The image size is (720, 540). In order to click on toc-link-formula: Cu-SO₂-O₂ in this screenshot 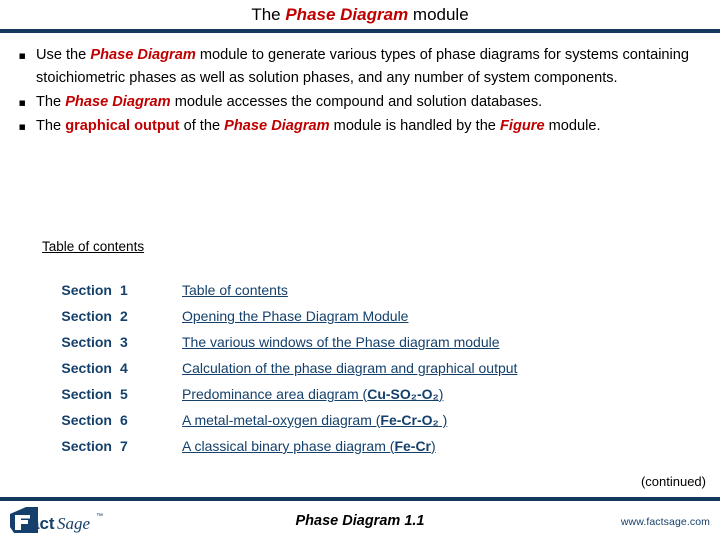, I will do `click(403, 394)`.